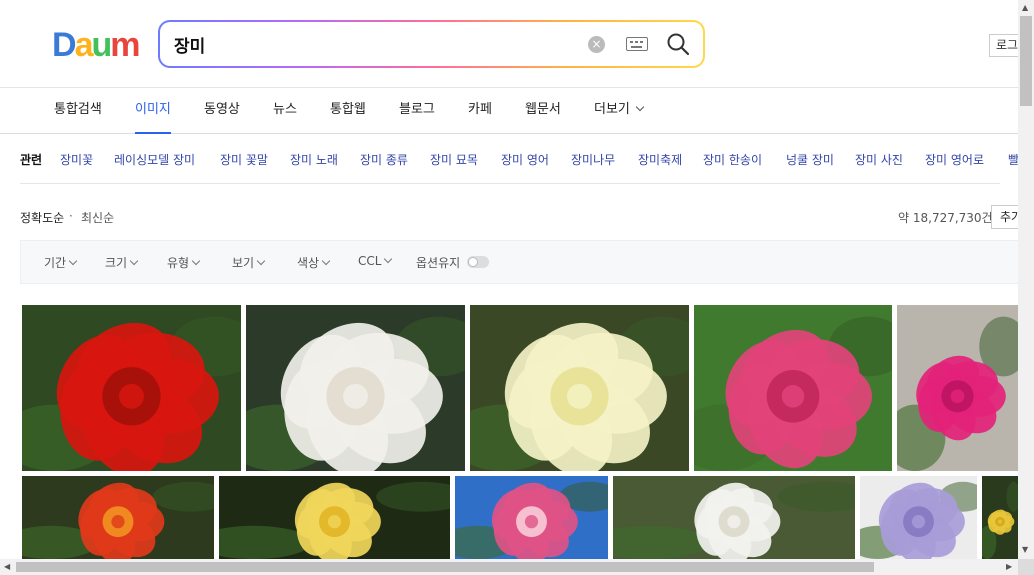 This screenshot has width=1034, height=575. I want to click on related-link: 장미 한송이, so click(732, 159).